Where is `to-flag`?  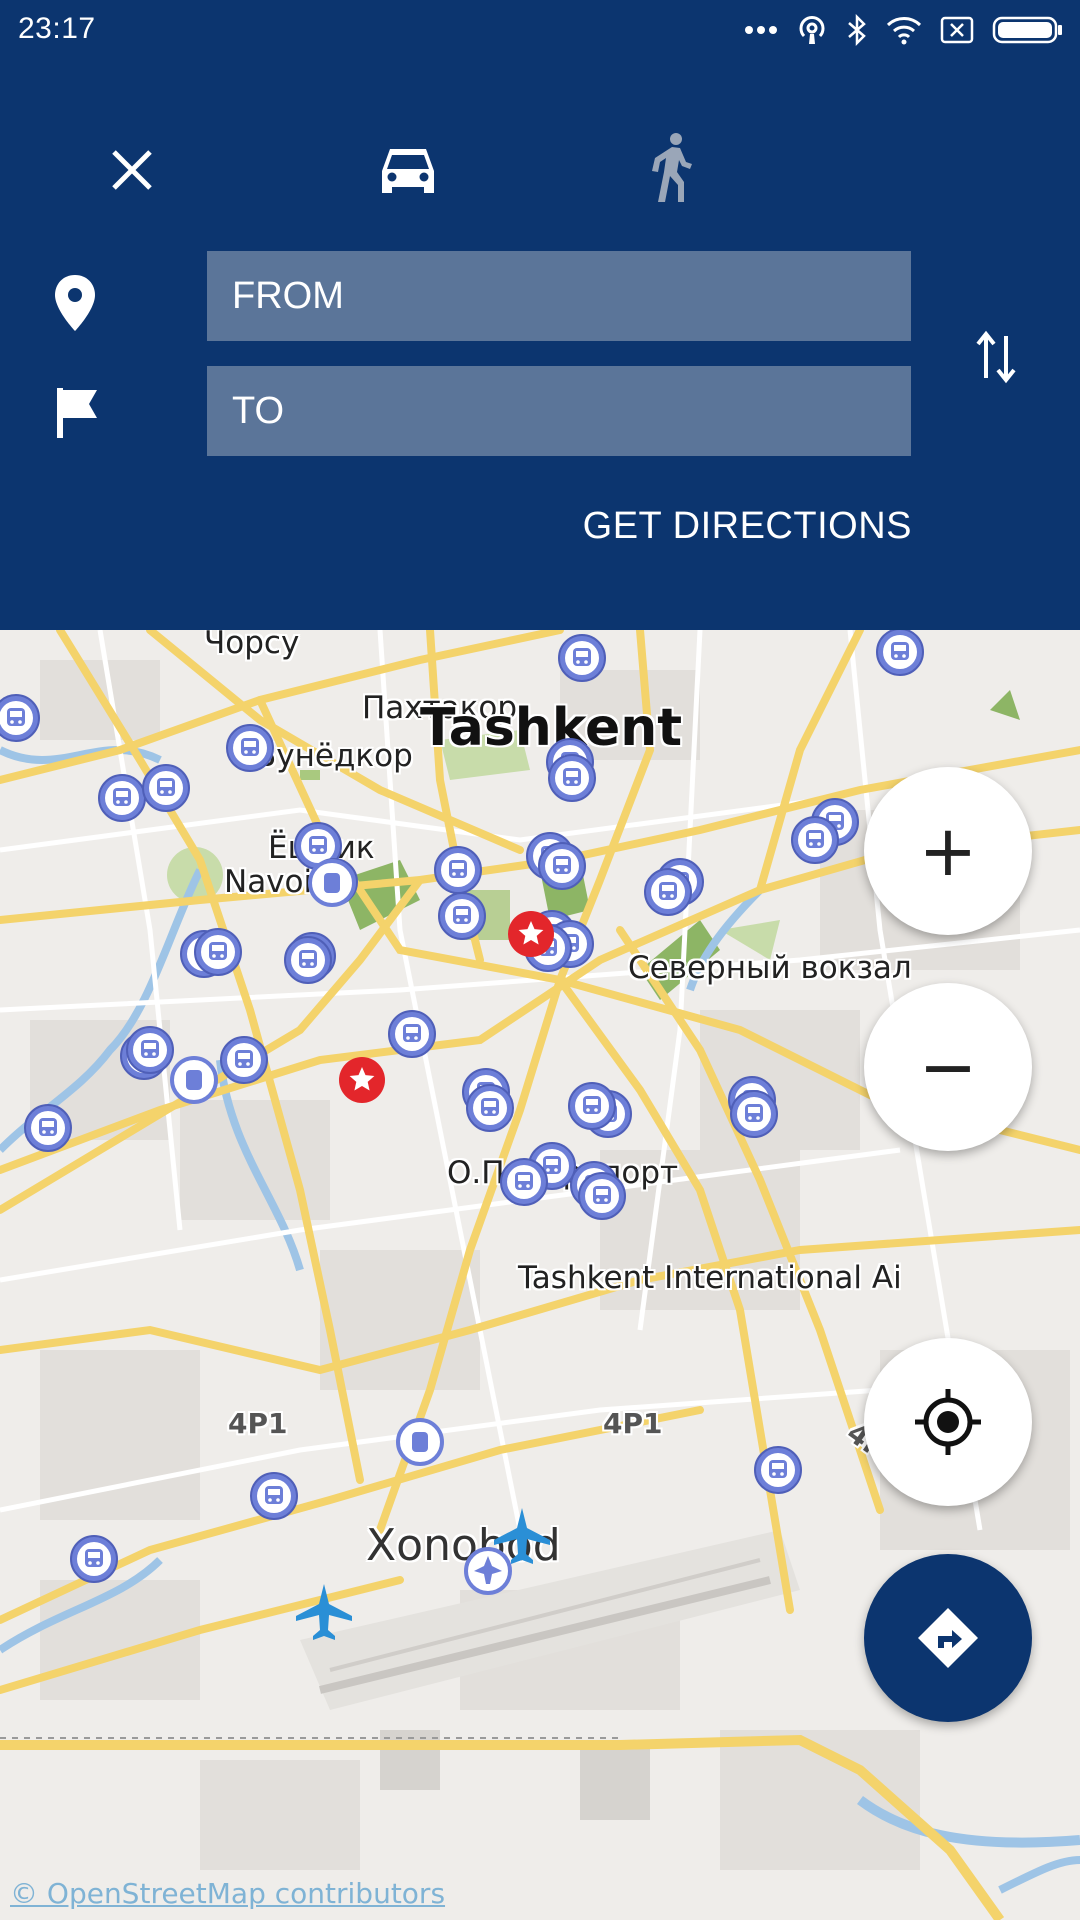
to-flag is located at coordinates (77, 413).